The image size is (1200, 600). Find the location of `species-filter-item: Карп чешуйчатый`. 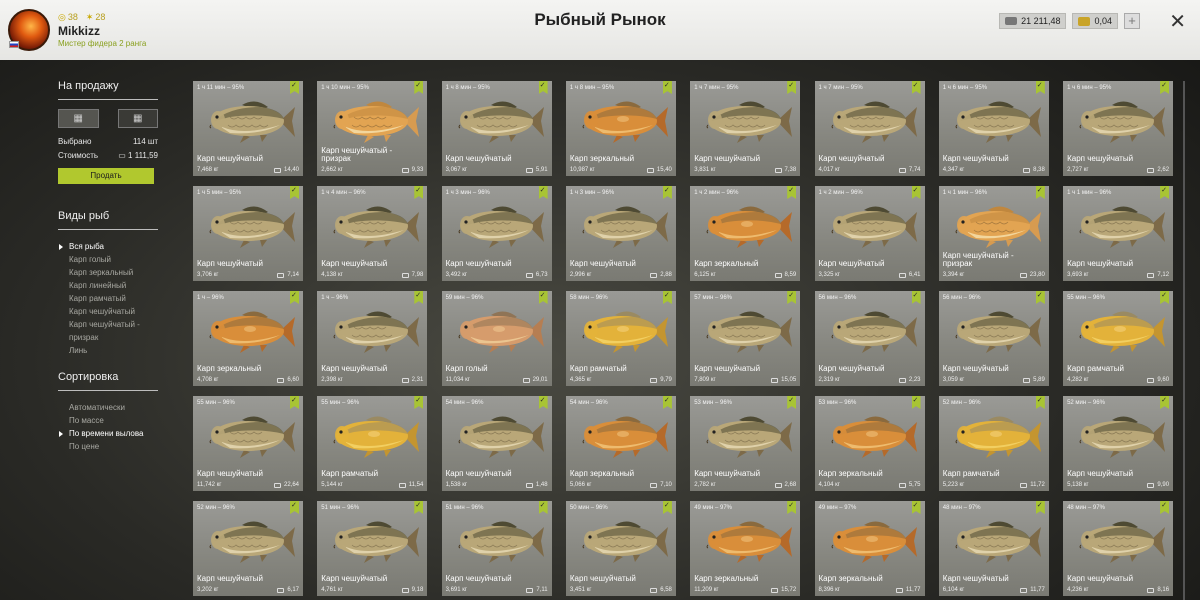

species-filter-item: Карп чешуйчатый is located at coordinates (108, 311).